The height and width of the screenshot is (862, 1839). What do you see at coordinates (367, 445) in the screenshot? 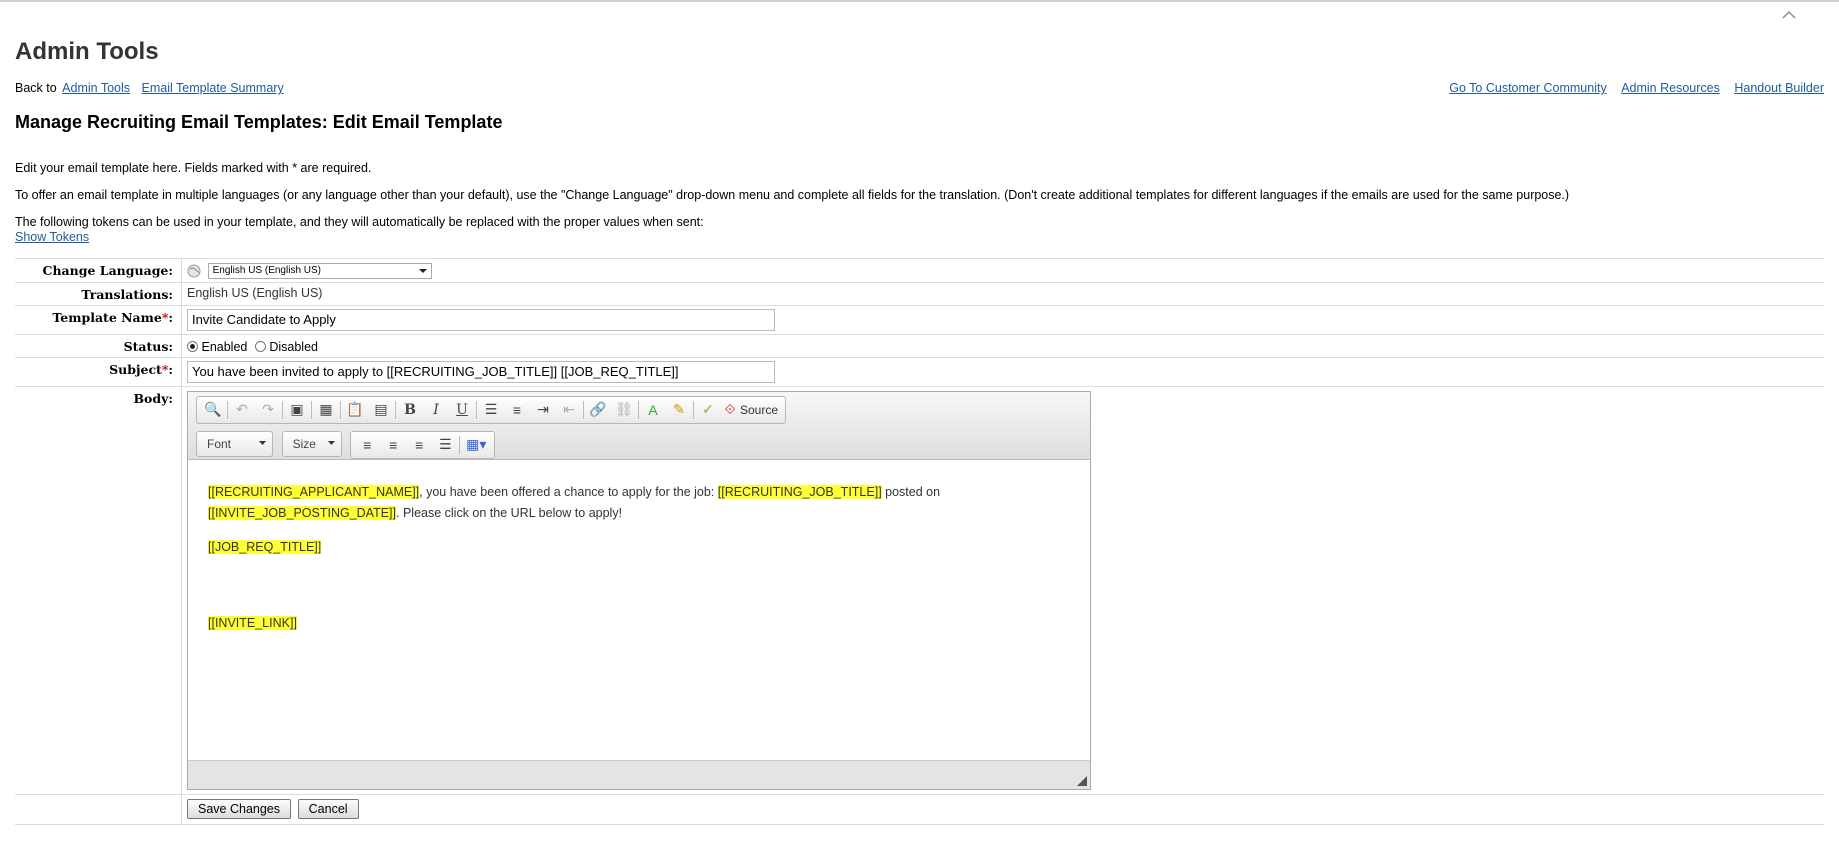
I see `align-left-icon: ≡` at bounding box center [367, 445].